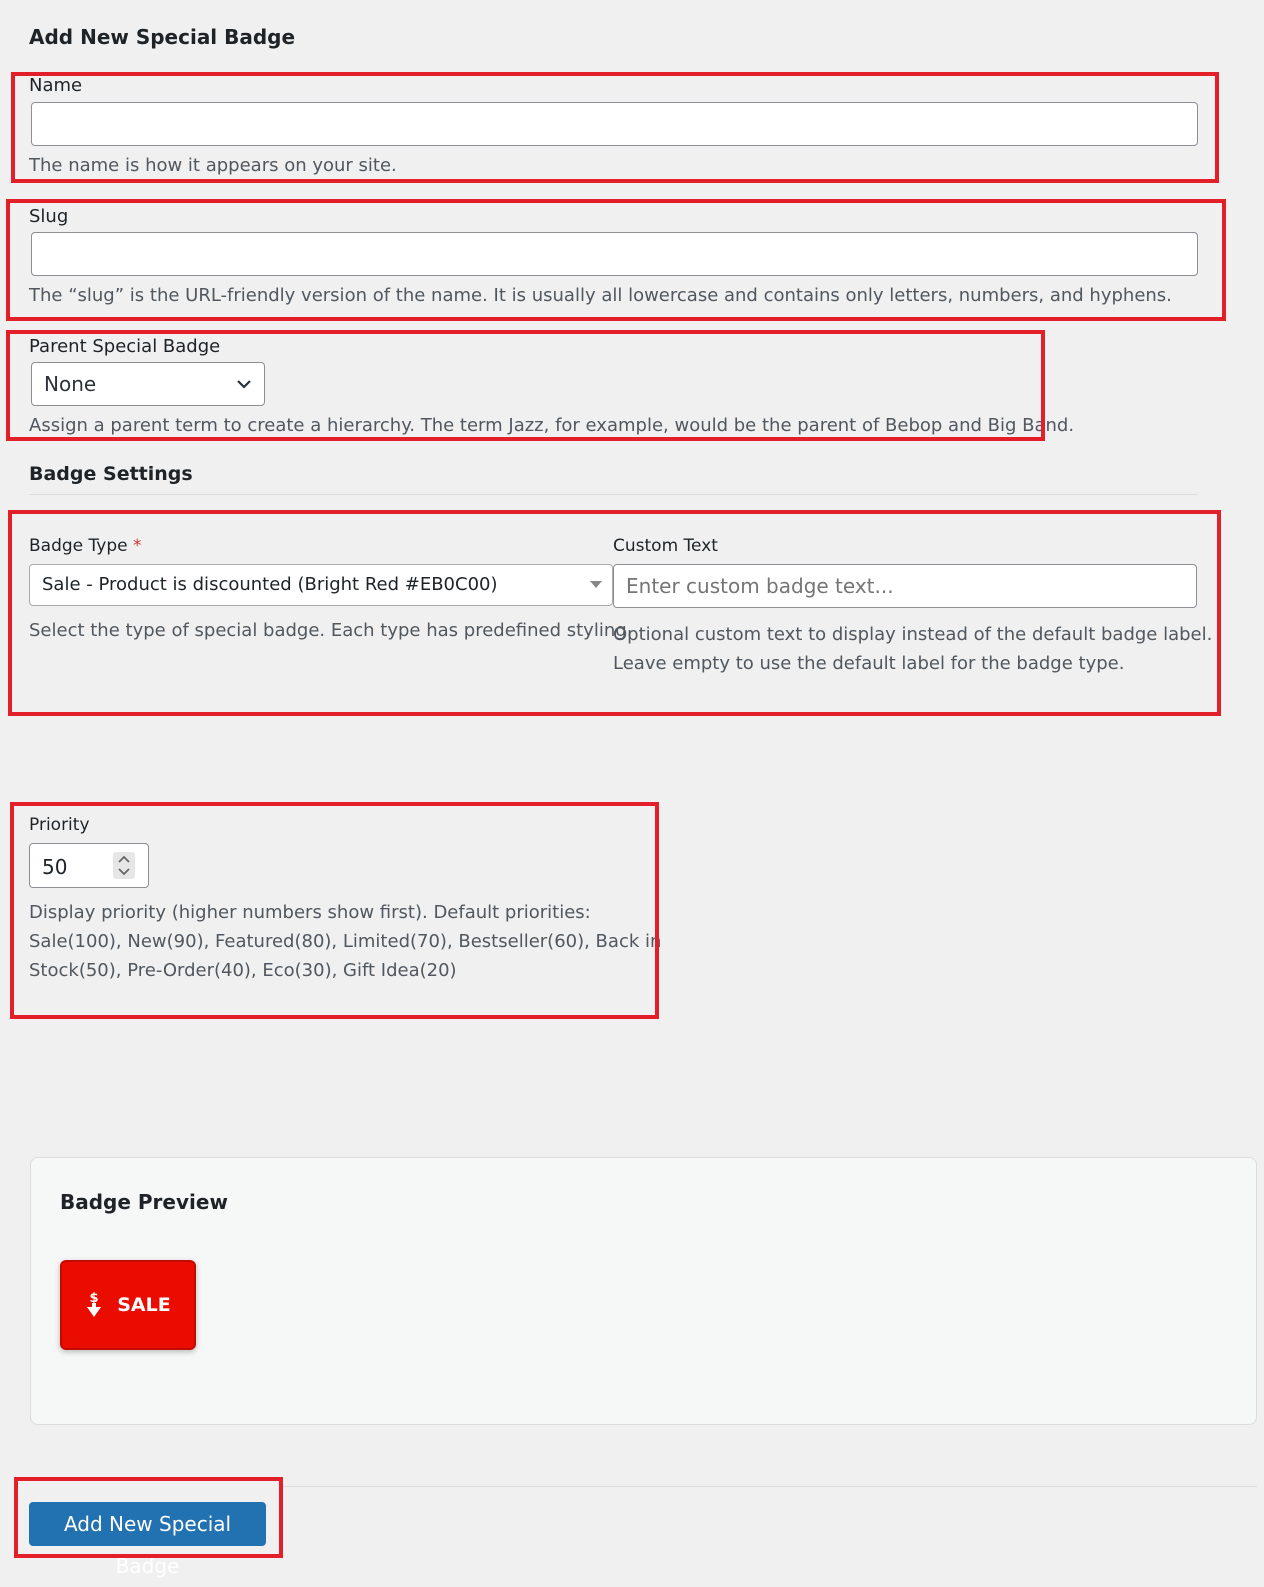 Image resolution: width=1264 pixels, height=1587 pixels. What do you see at coordinates (111, 474) in the screenshot?
I see `badge-settings-heading: Badge Settings` at bounding box center [111, 474].